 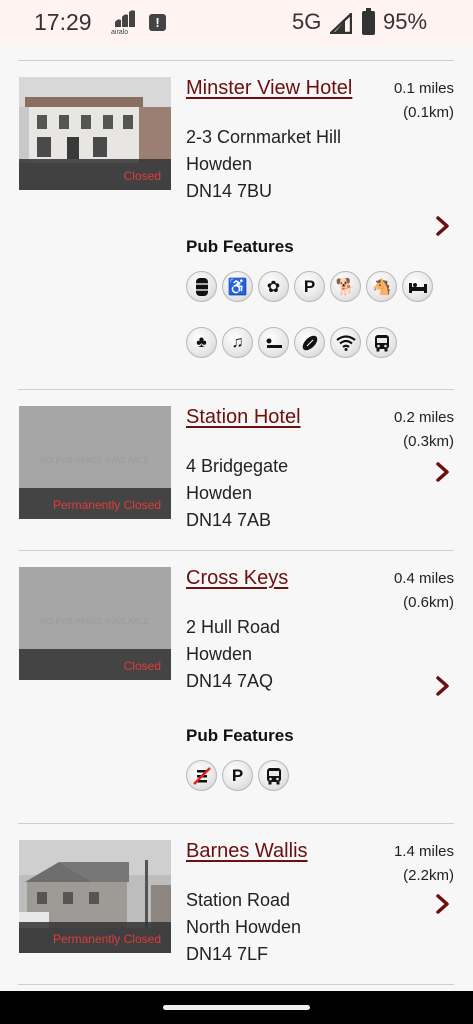 I want to click on distance-miles: 1.4 miles, so click(x=423, y=851).